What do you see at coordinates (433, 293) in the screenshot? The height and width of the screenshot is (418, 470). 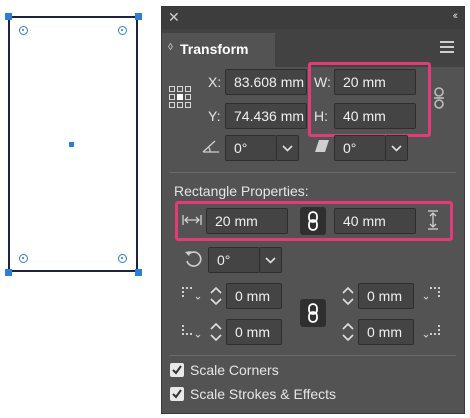 I see `corner-type-top-right-icon` at bounding box center [433, 293].